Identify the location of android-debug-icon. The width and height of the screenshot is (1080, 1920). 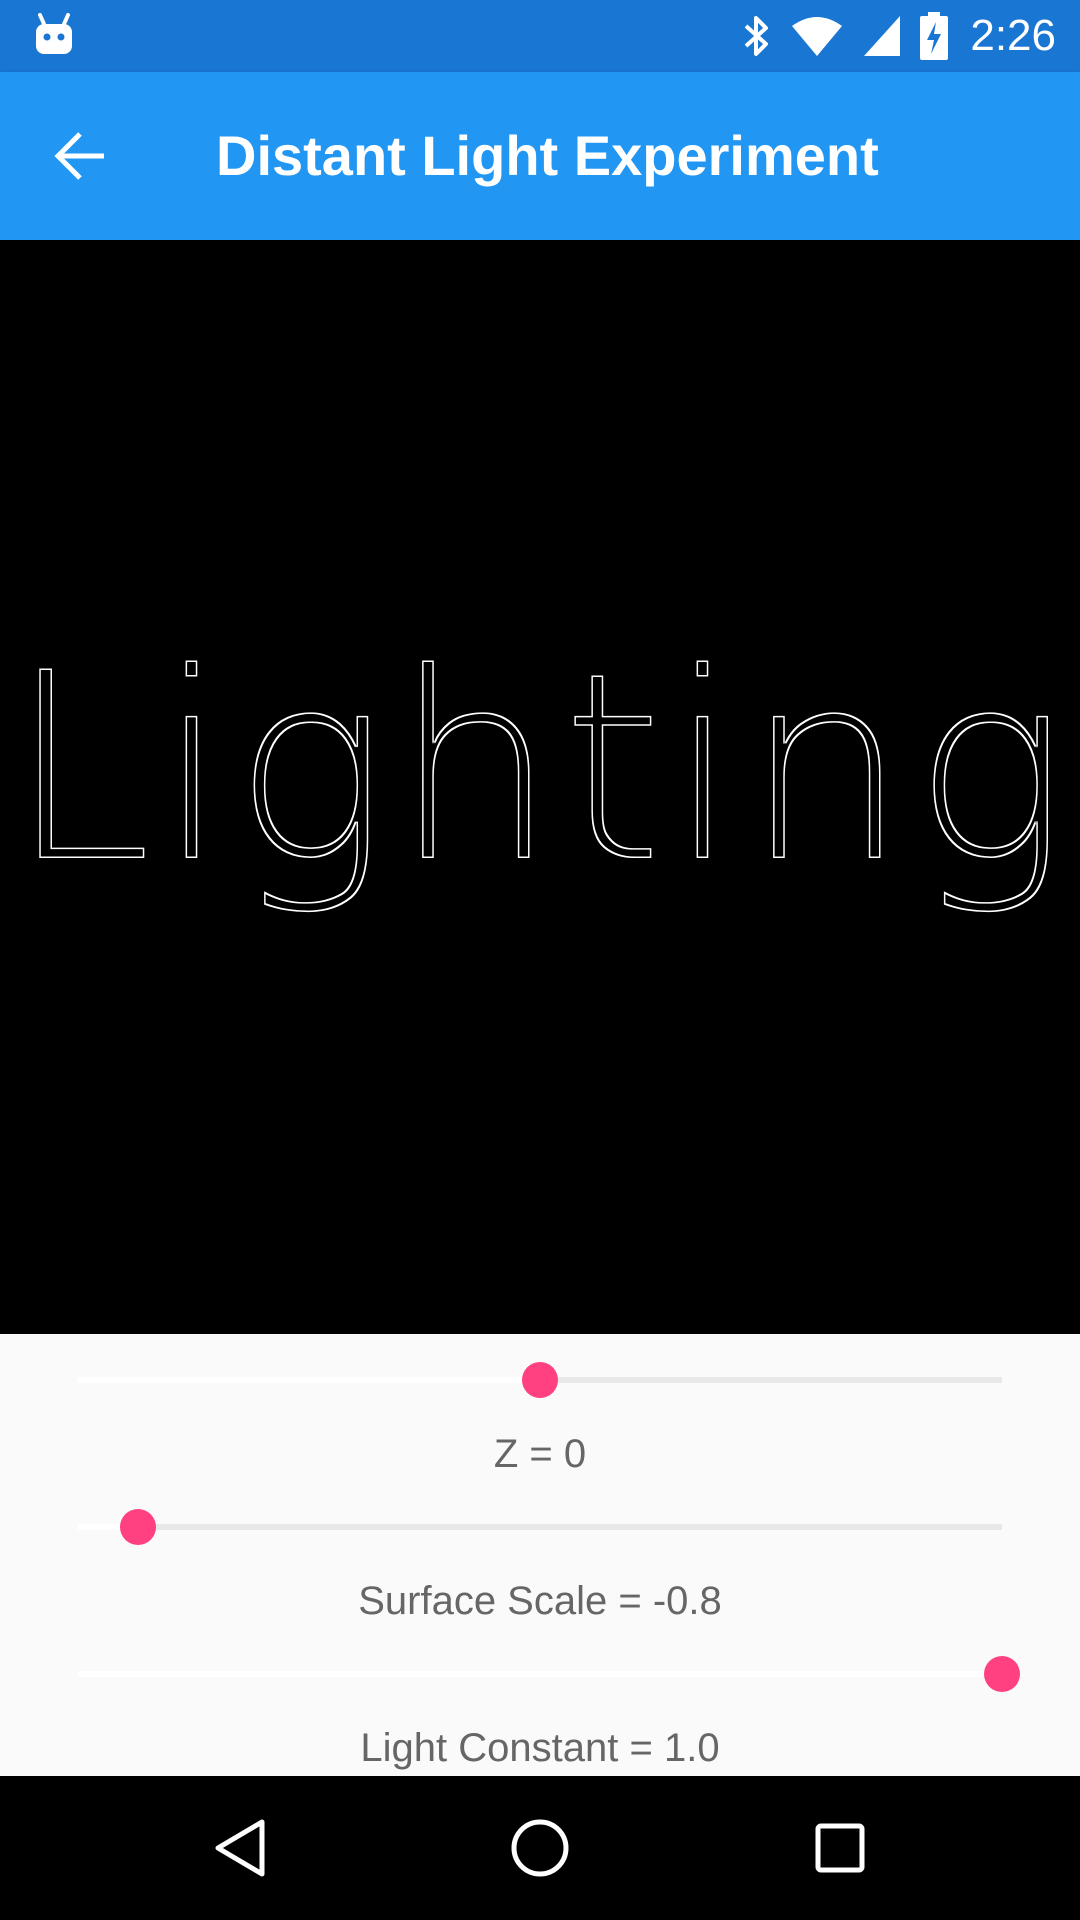
(54, 33).